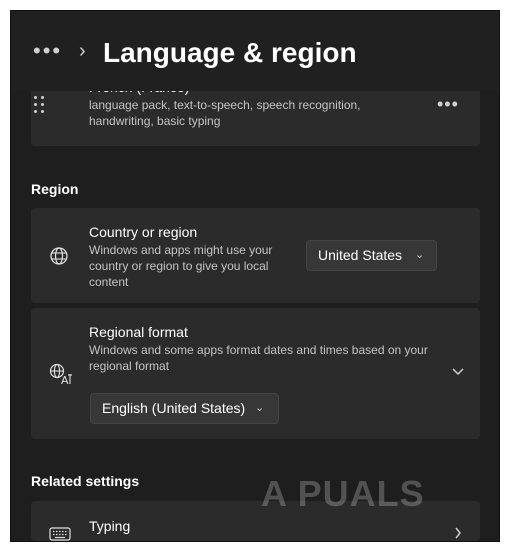  I want to click on globe-icon, so click(59, 256).